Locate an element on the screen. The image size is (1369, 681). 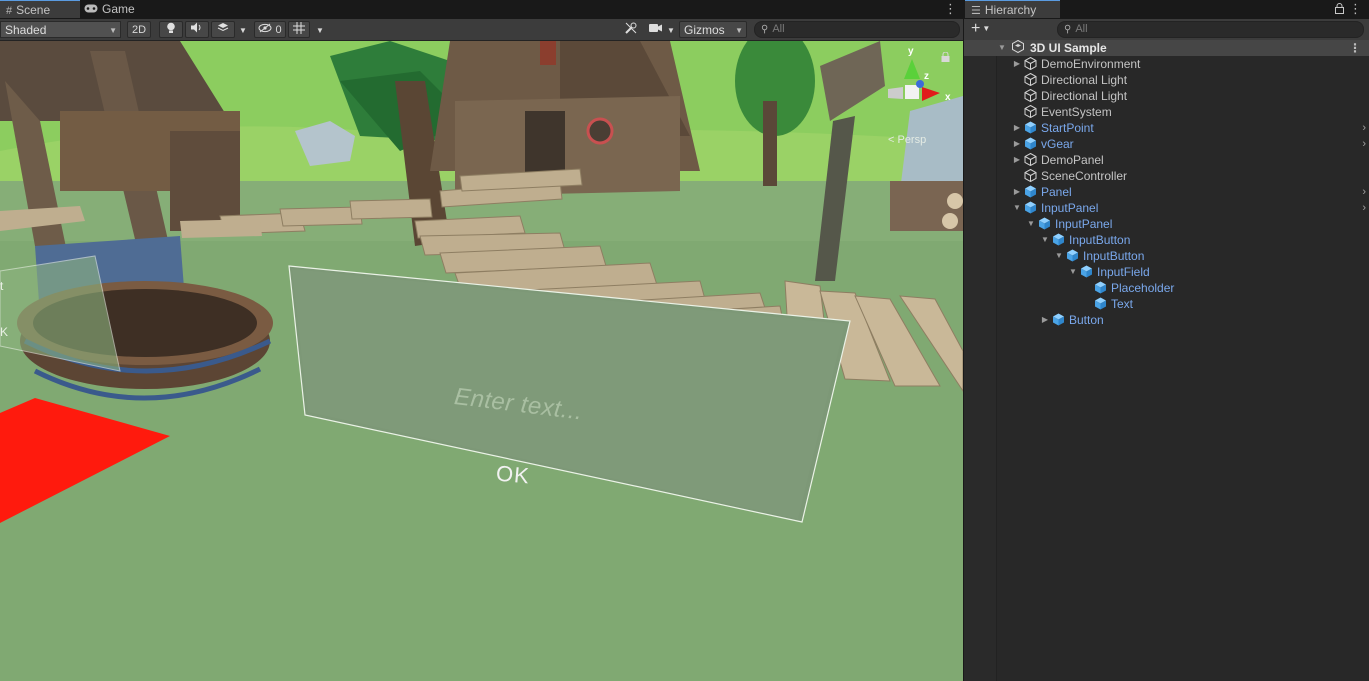
hierarchy-item-label: InputButton is located at coordinates (1100, 240).